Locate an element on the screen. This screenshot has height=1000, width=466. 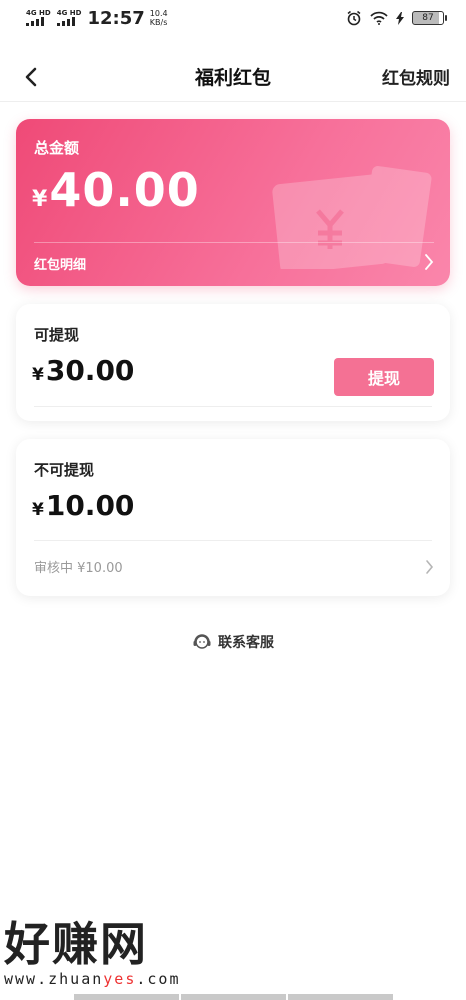
under-review-text: 审核中 ¥10.00 is located at coordinates (78, 568).